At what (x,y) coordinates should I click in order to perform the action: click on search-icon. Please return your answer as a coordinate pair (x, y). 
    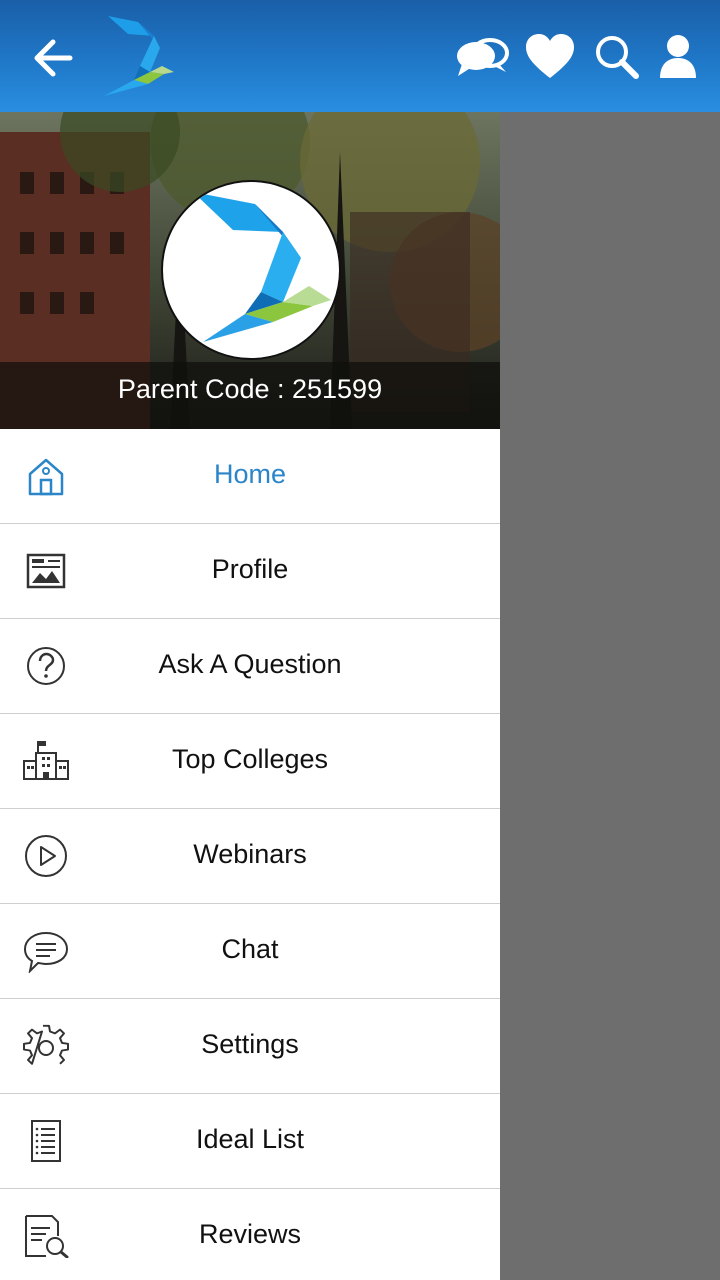
    Looking at the image, I should click on (618, 58).